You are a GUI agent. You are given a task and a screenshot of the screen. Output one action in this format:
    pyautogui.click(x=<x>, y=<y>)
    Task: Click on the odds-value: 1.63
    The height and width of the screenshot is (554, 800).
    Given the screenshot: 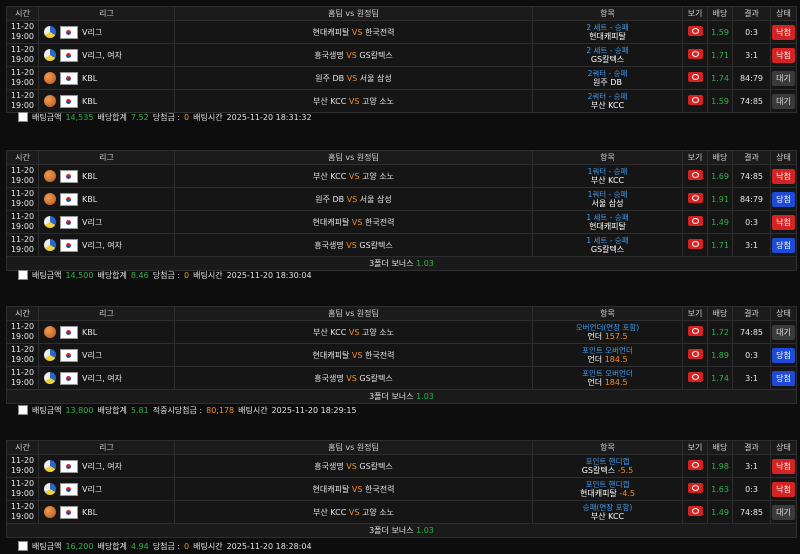 What is the action you would take?
    pyautogui.click(x=720, y=489)
    